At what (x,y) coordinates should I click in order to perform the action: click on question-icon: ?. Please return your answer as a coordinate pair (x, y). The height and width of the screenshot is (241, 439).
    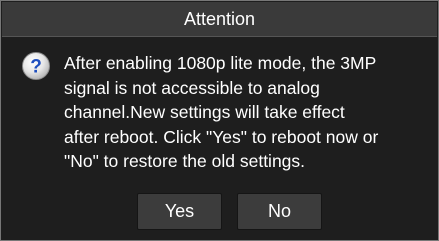
    Looking at the image, I should click on (36, 66).